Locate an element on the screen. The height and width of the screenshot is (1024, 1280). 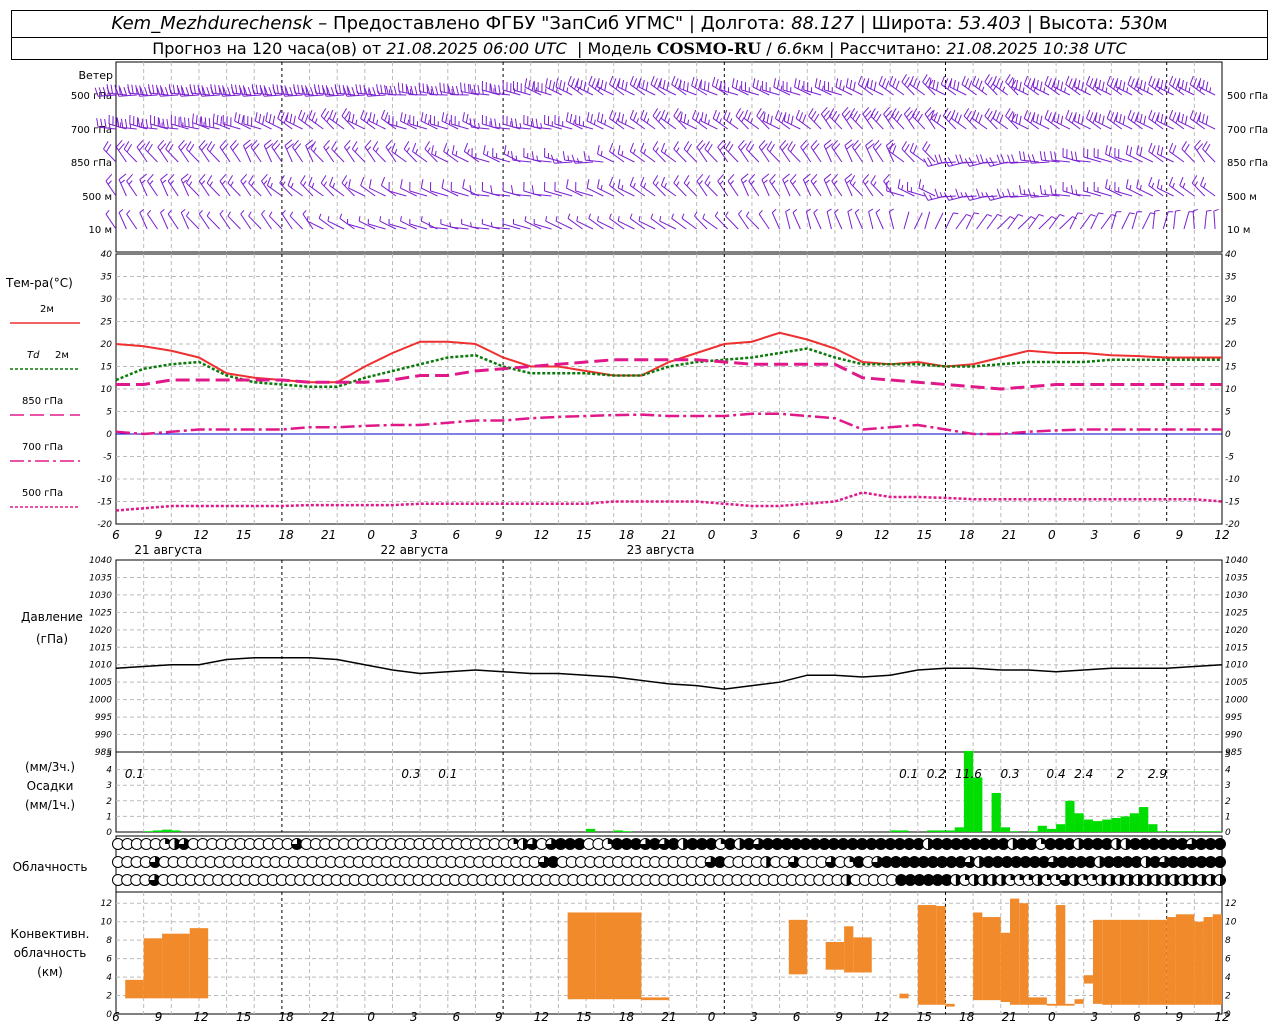
temp-tick-right: 30 is located at coordinates (1231, 300).